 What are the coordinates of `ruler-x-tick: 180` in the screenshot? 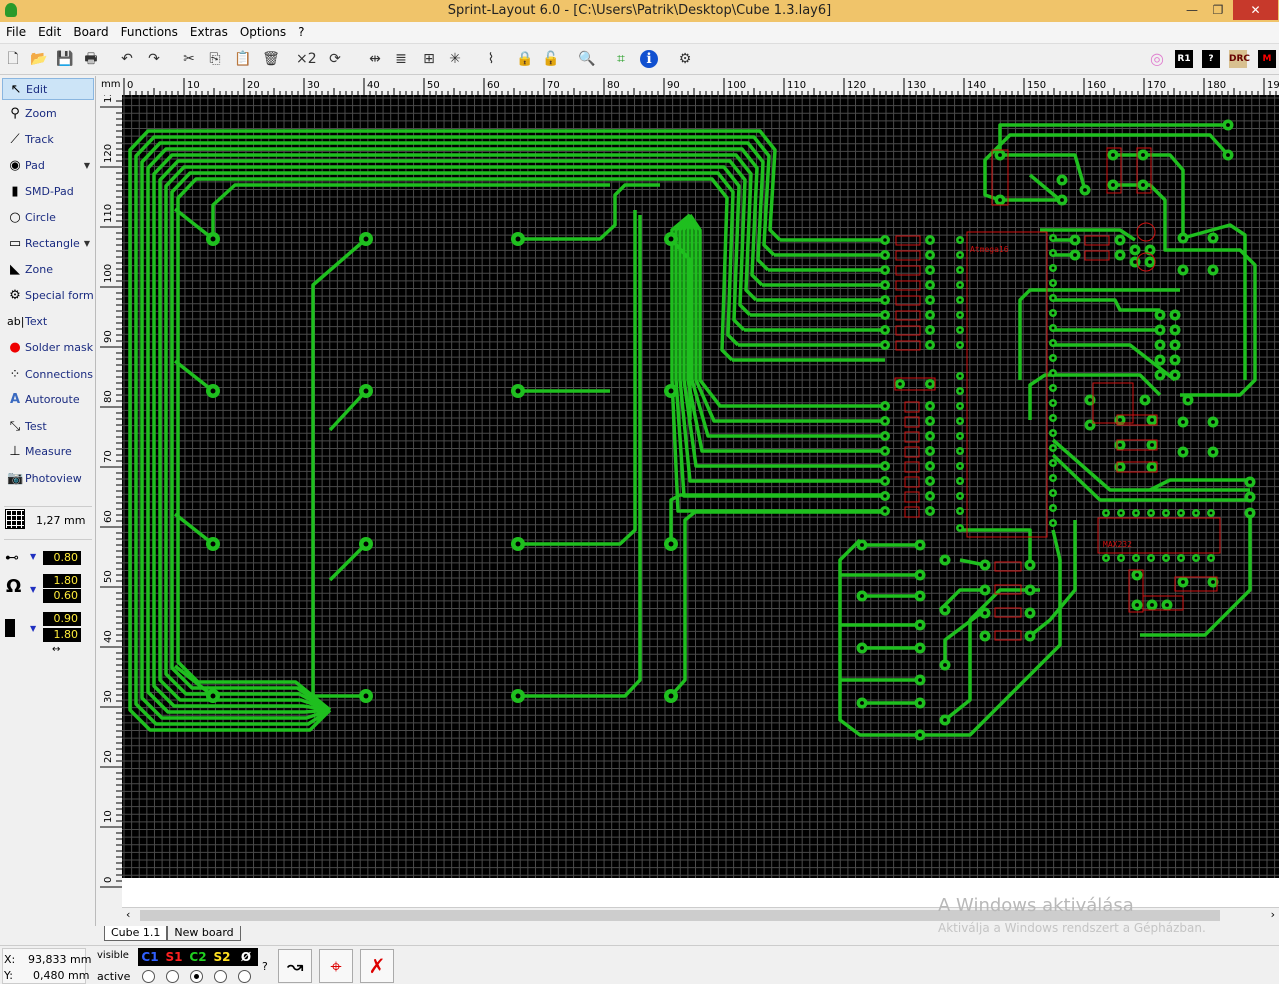 It's located at (1216, 85).